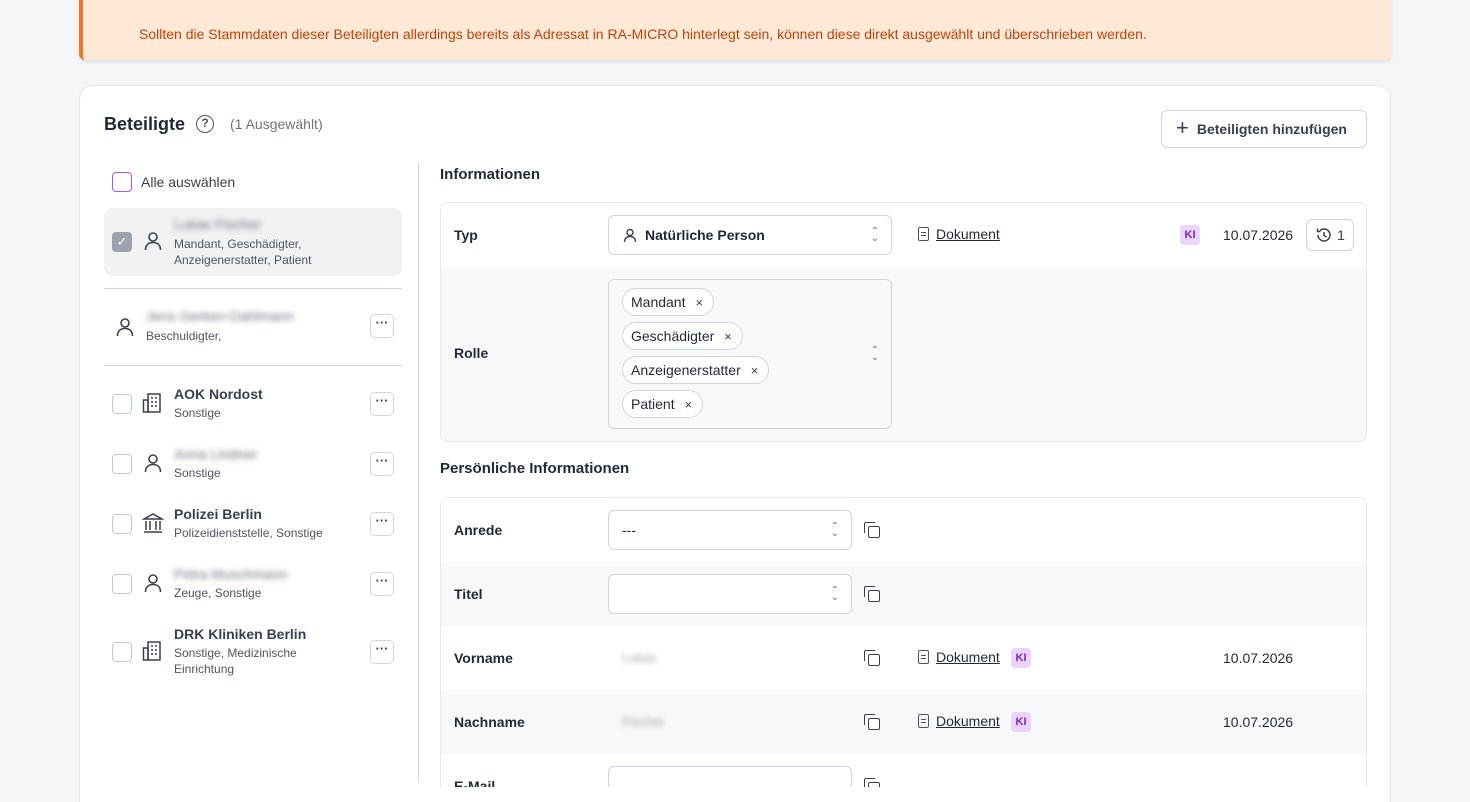 The image size is (1470, 802). What do you see at coordinates (218, 593) in the screenshot?
I see `participant-roles: Zeuge, Sonstige` at bounding box center [218, 593].